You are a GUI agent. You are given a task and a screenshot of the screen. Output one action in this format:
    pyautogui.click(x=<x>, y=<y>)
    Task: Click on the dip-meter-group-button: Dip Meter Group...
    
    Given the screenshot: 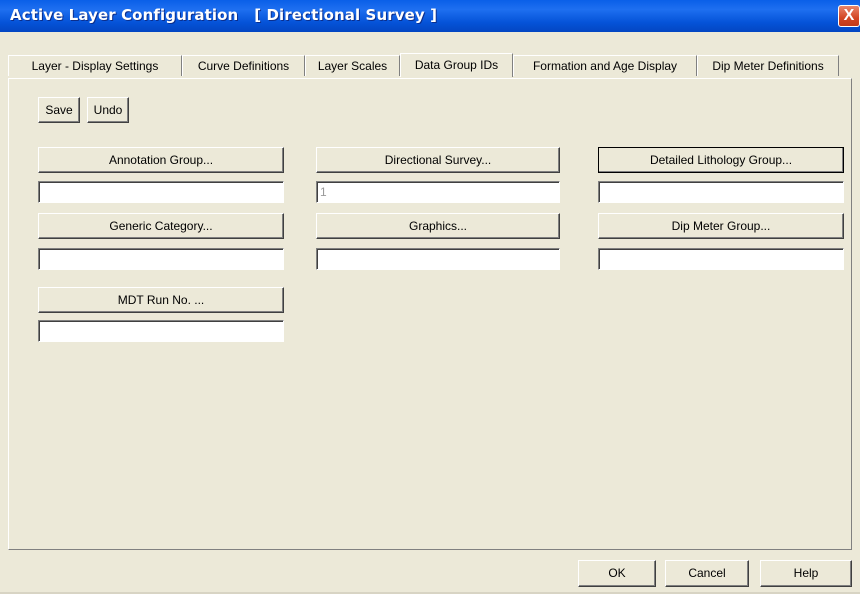 What is the action you would take?
    pyautogui.click(x=721, y=226)
    